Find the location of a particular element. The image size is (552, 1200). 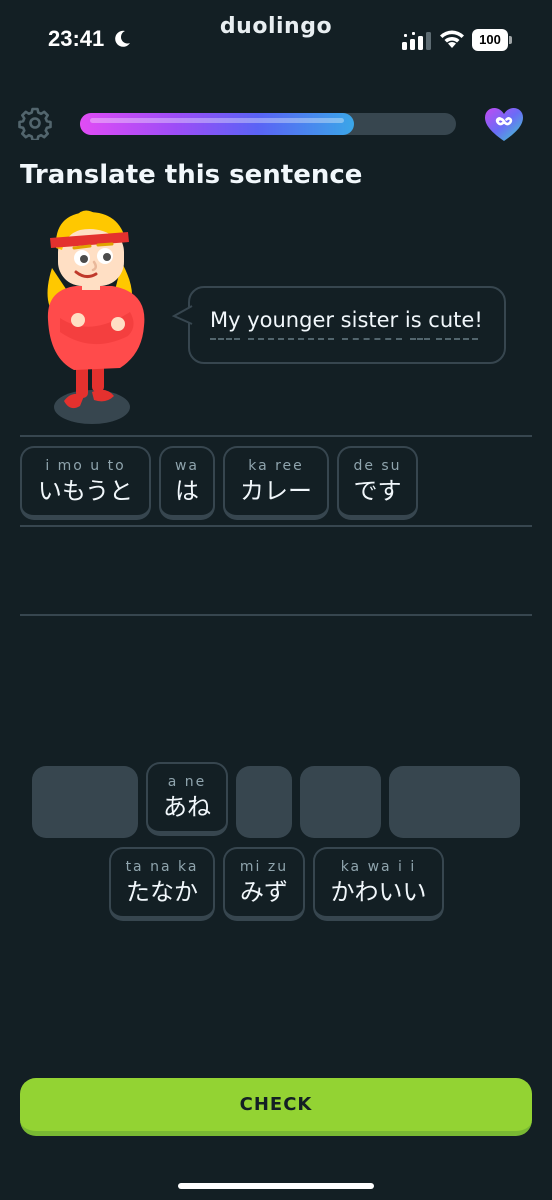

tile-kana: カレー is located at coordinates (276, 490).